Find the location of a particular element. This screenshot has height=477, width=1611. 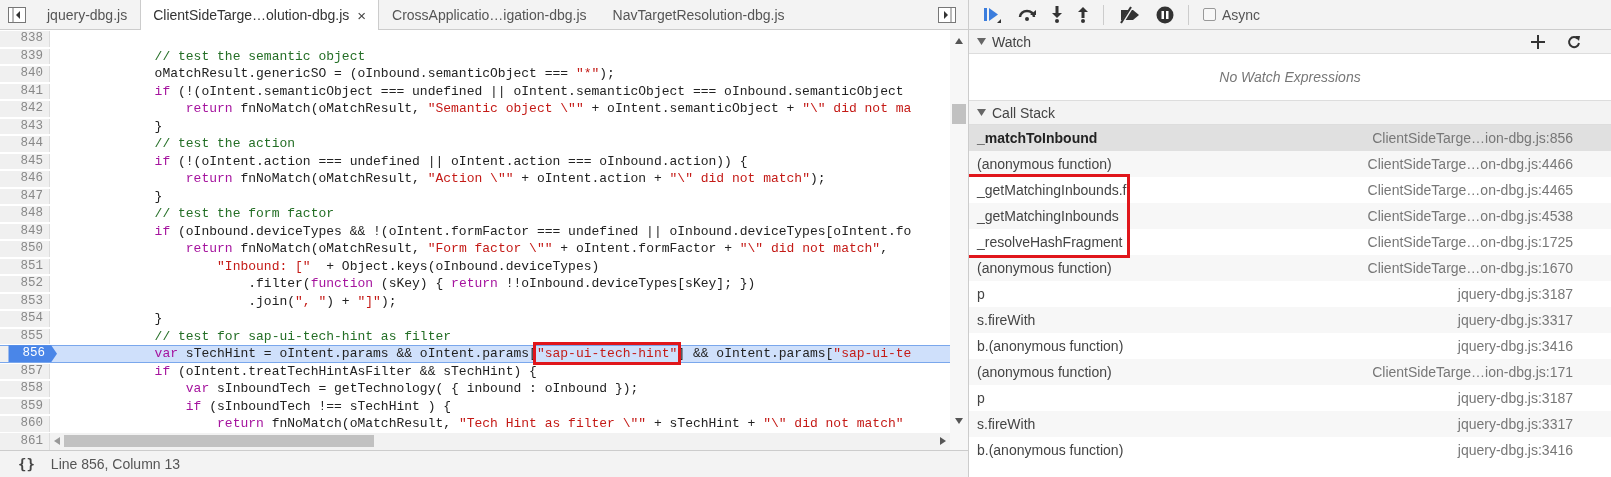

code-line: return fnNoMatch(oMatchResult, "Semantic object \"" + oIntent.semanticObject + "\" did not ma is located at coordinates (548, 109).